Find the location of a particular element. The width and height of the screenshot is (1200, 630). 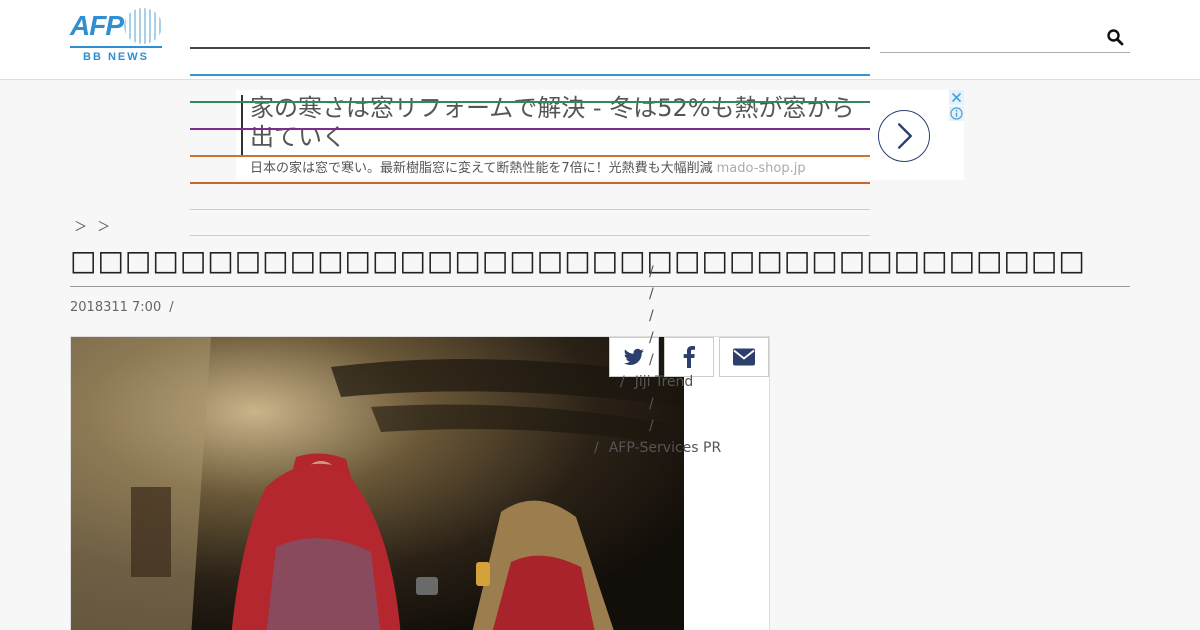

logo-afp-text: AFP is located at coordinates (97, 25).